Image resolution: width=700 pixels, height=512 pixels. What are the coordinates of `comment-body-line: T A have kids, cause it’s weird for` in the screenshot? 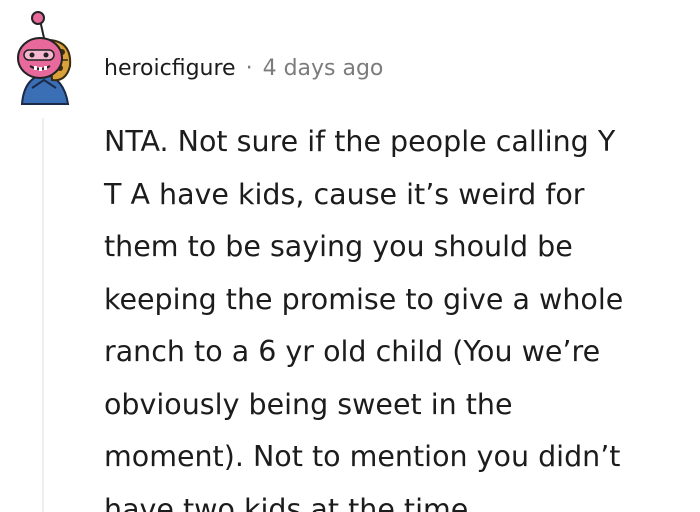 It's located at (344, 194).